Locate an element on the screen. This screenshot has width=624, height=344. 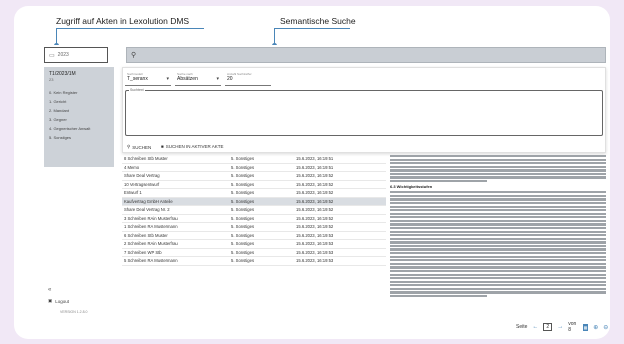
search-icon: ⚲ is located at coordinates (129, 146).